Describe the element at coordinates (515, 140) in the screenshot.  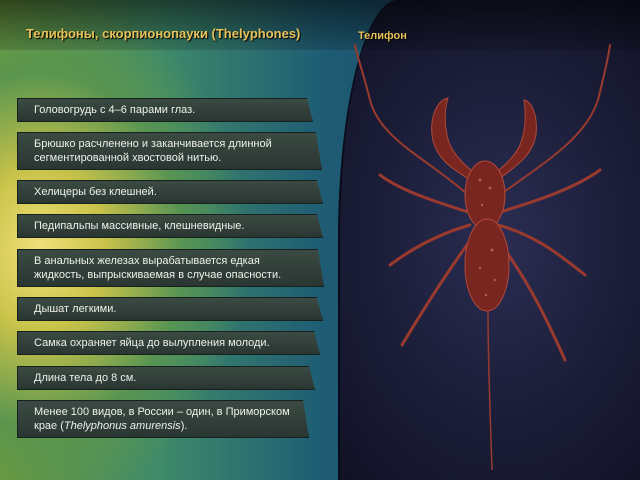
I see `right-pedipalp` at that location.